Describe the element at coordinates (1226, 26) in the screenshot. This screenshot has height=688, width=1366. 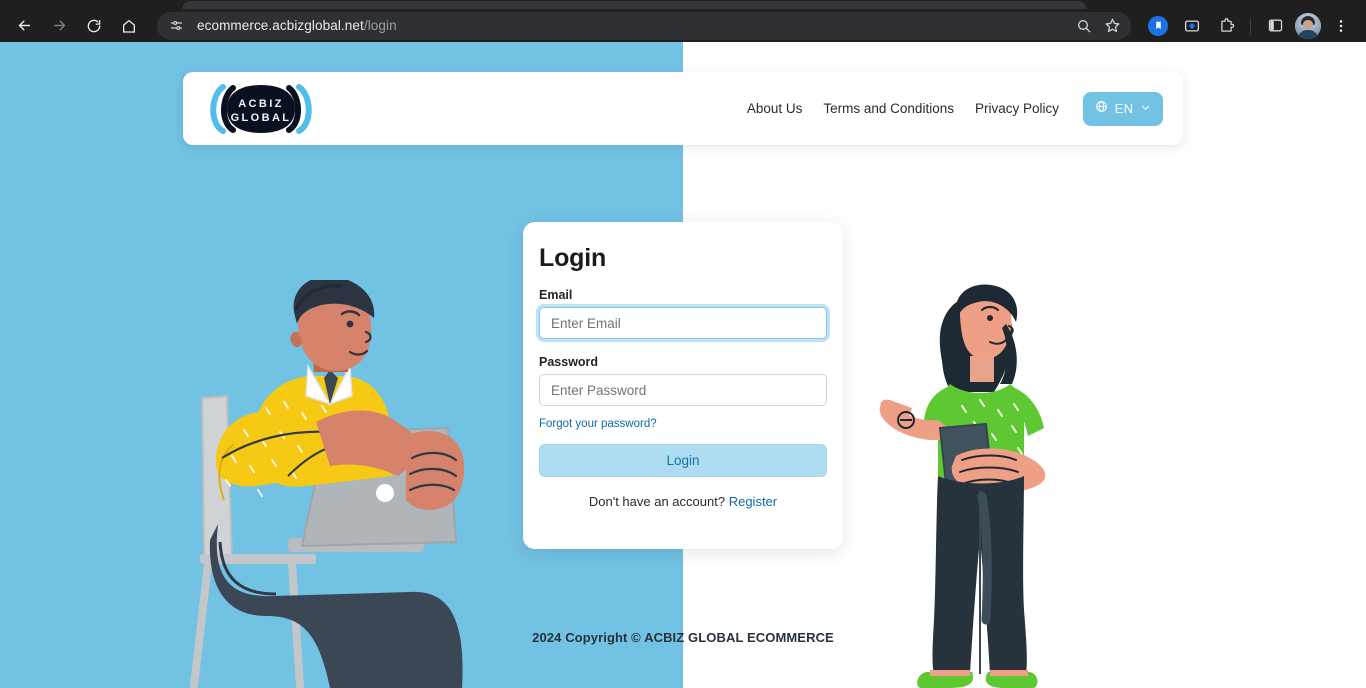
I see `extensions-puzzle-icon` at that location.